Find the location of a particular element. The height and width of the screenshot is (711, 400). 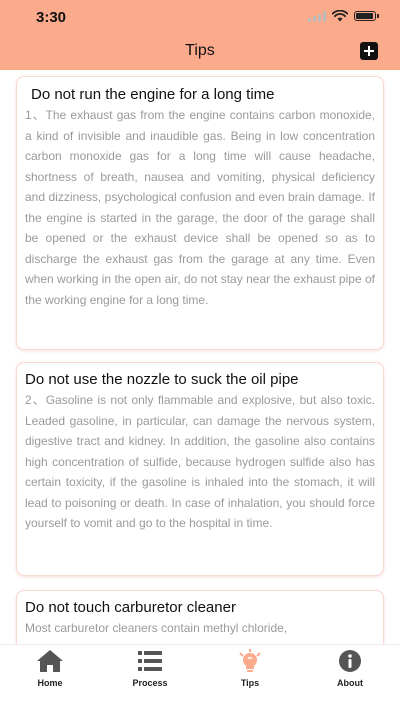

status-bar: 3:30 is located at coordinates (200, 17).